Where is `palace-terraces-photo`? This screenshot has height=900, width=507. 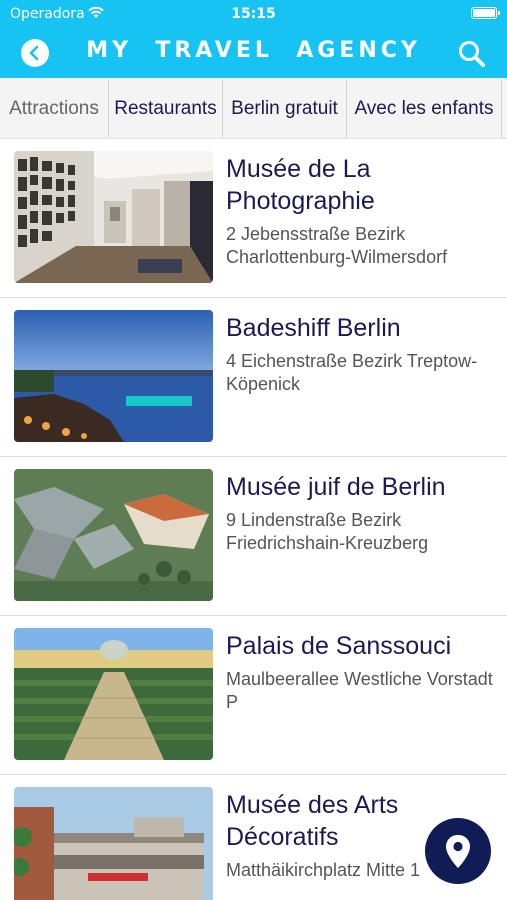 palace-terraces-photo is located at coordinates (113, 694).